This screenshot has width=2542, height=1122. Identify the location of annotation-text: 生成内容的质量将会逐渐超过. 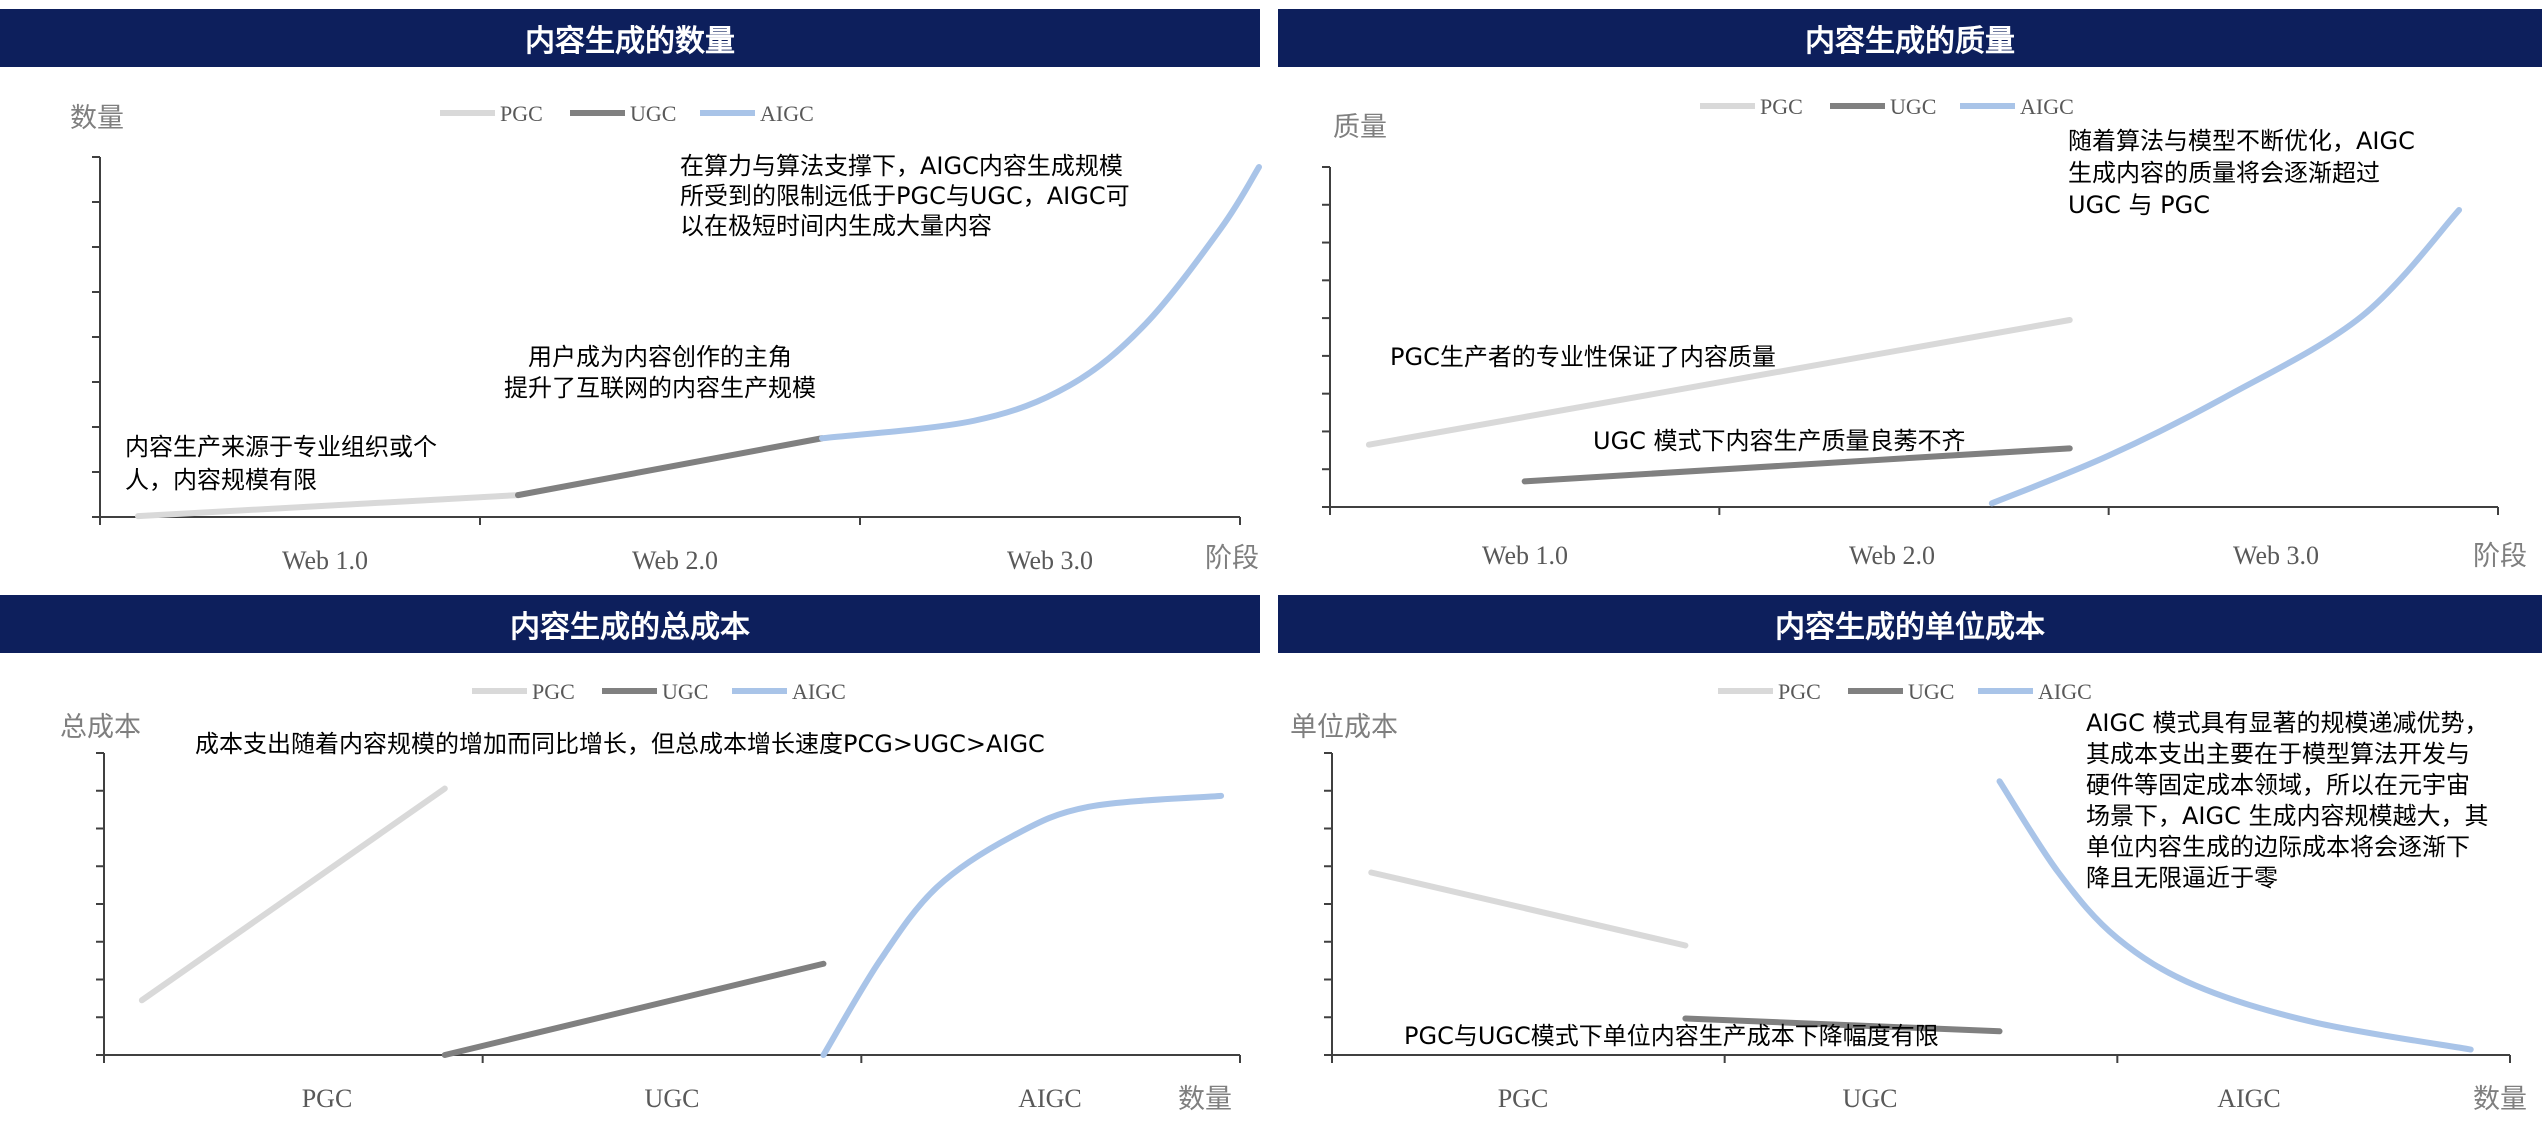
(2224, 173).